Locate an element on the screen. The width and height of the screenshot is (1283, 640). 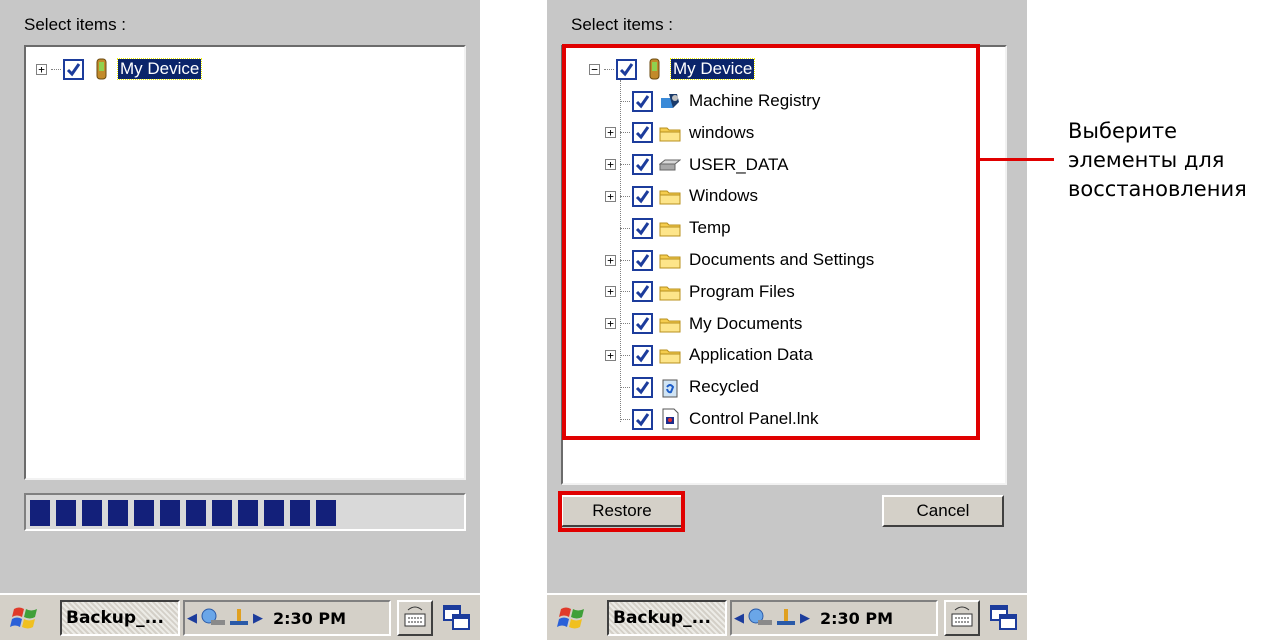
cancel-label: Cancel is located at coordinates (943, 510).